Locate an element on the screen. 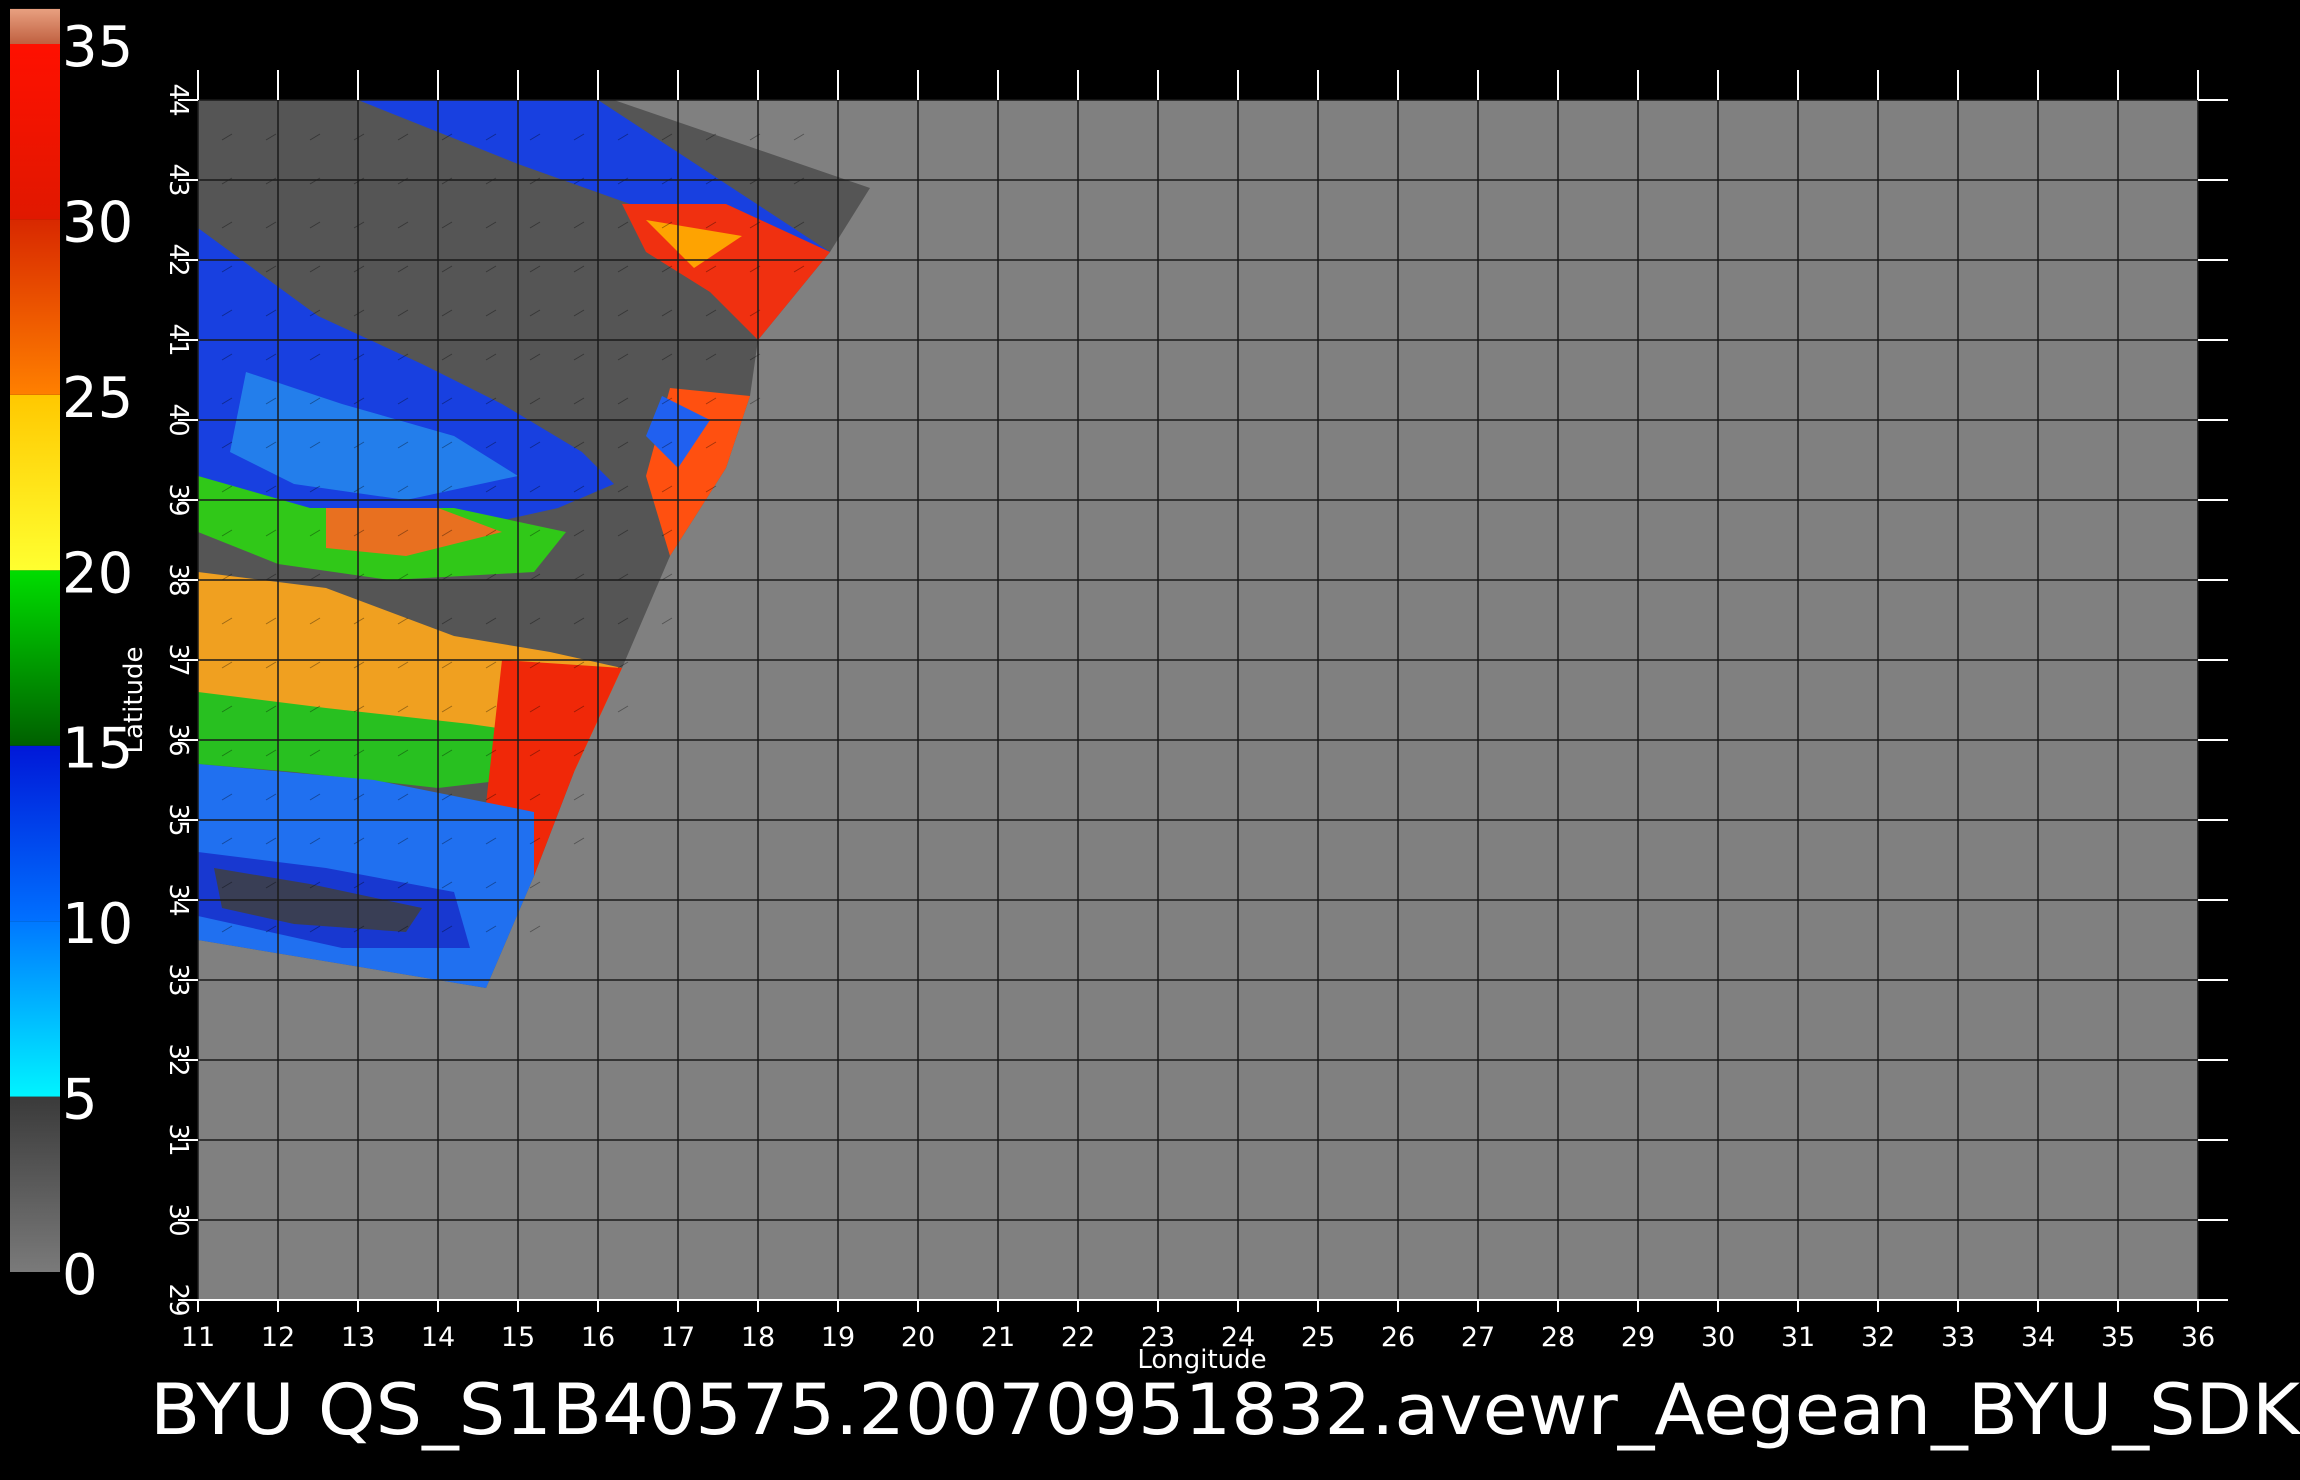 This screenshot has height=1480, width=2300. lon-tick-label: 28 is located at coordinates (1558, 1337).